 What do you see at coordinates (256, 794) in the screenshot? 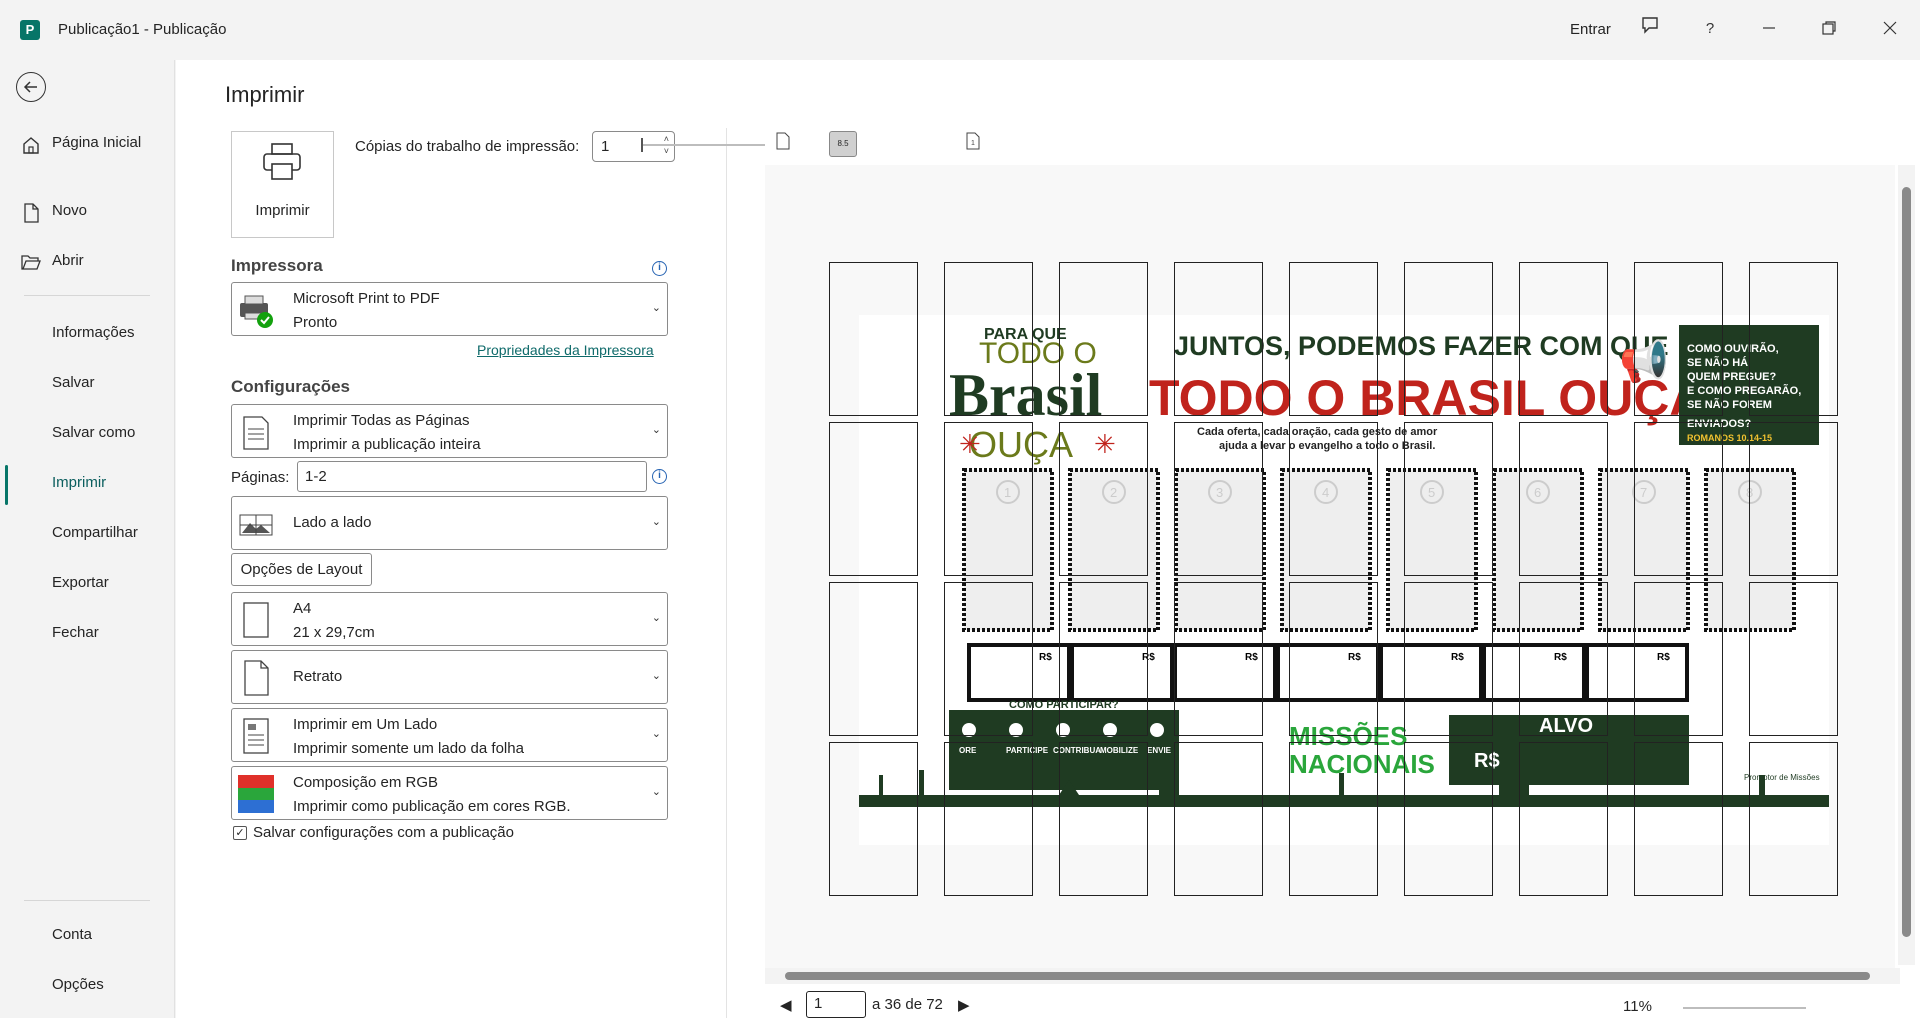
I see `rgb-icon` at bounding box center [256, 794].